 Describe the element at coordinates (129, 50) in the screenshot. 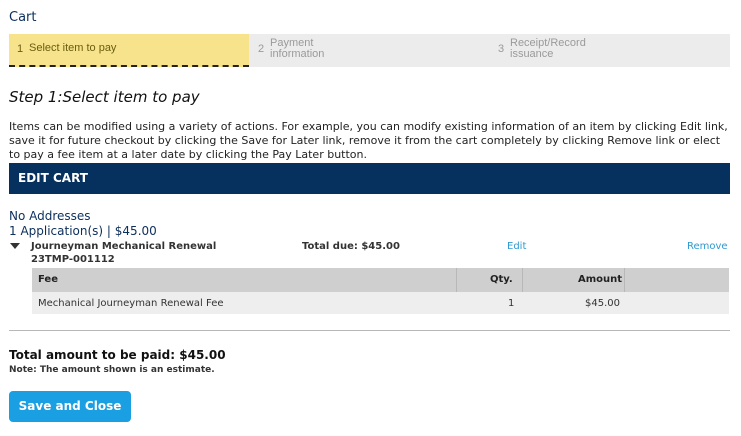

I see `step-1-select-item: 1 Select item to pay` at that location.